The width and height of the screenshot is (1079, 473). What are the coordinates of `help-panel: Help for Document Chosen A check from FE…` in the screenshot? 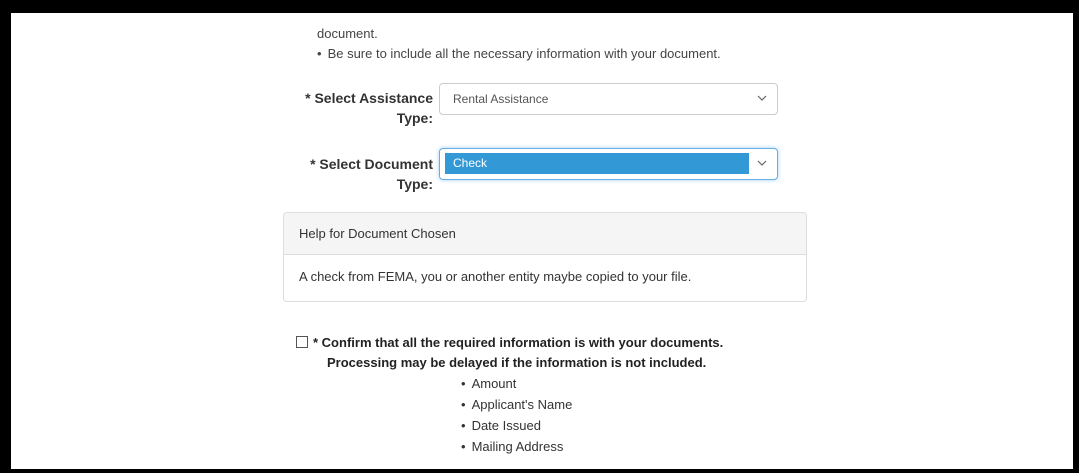 It's located at (545, 257).